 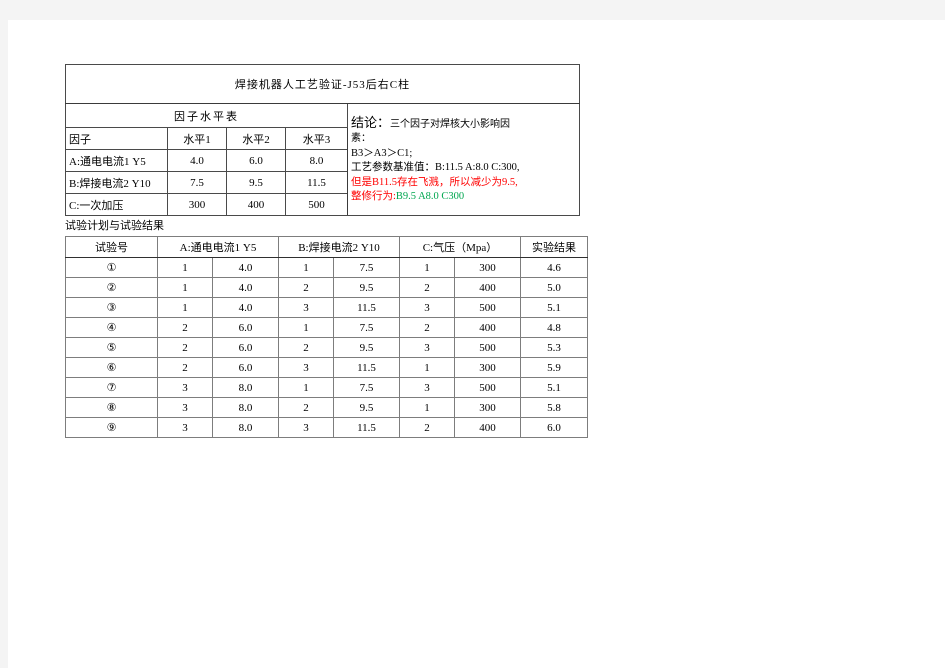 What do you see at coordinates (185, 287) in the screenshot?
I see `plan-a-level-2: 1` at bounding box center [185, 287].